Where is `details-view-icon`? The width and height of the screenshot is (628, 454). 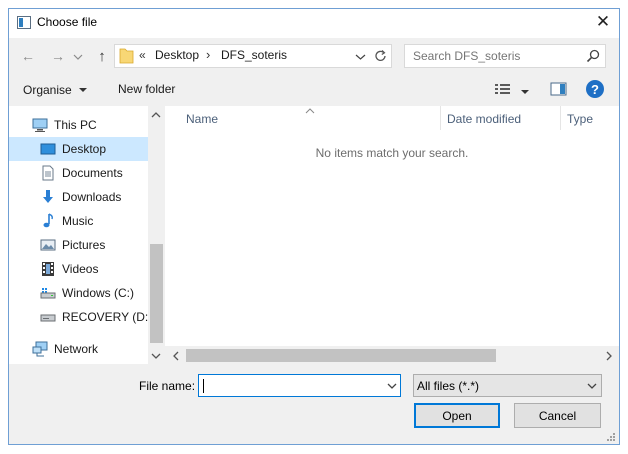 details-view-icon is located at coordinates (502, 89).